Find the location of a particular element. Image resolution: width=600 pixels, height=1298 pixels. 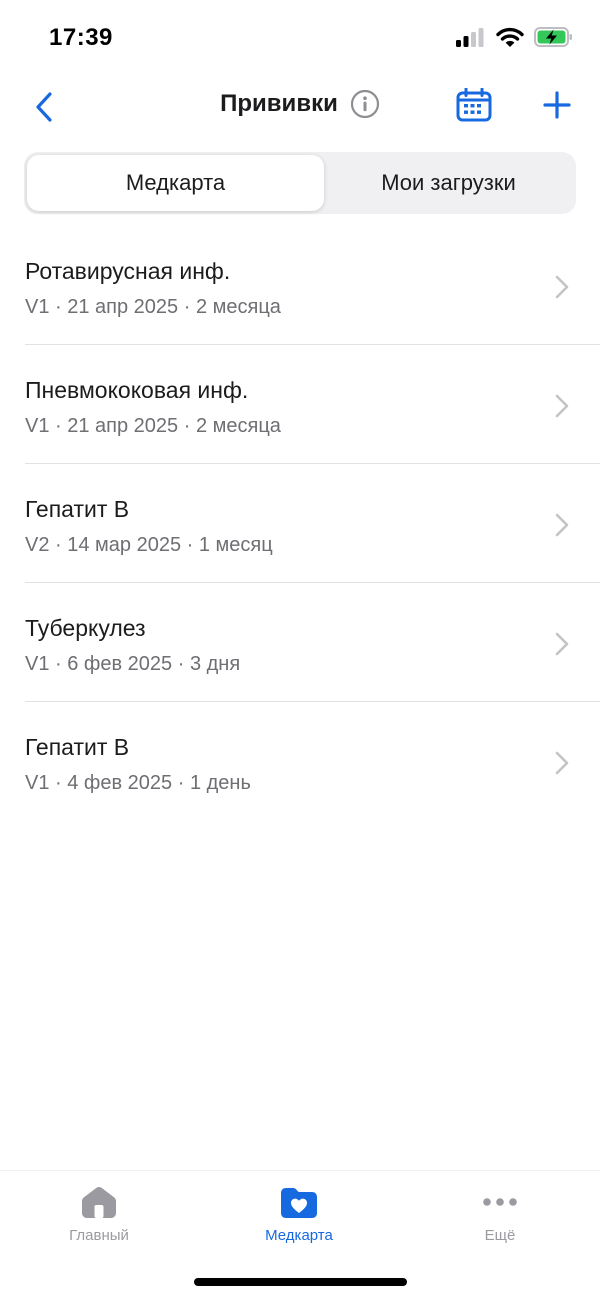

page-title: Прививки is located at coordinates (279, 103).